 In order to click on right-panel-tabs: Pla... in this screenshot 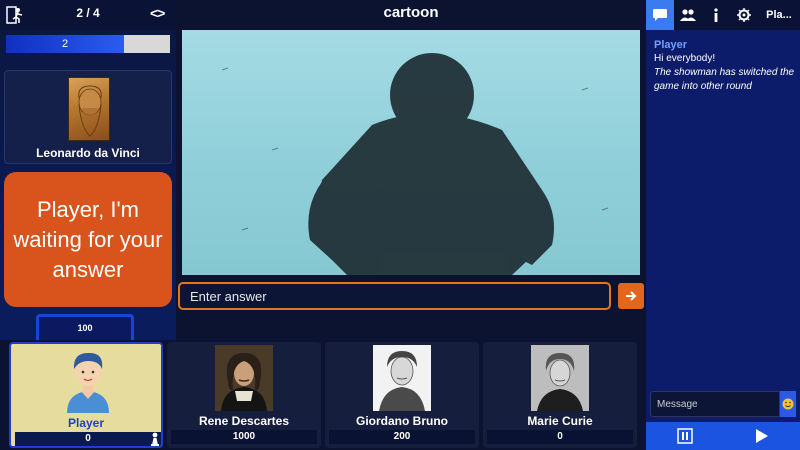, I will do `click(723, 15)`.